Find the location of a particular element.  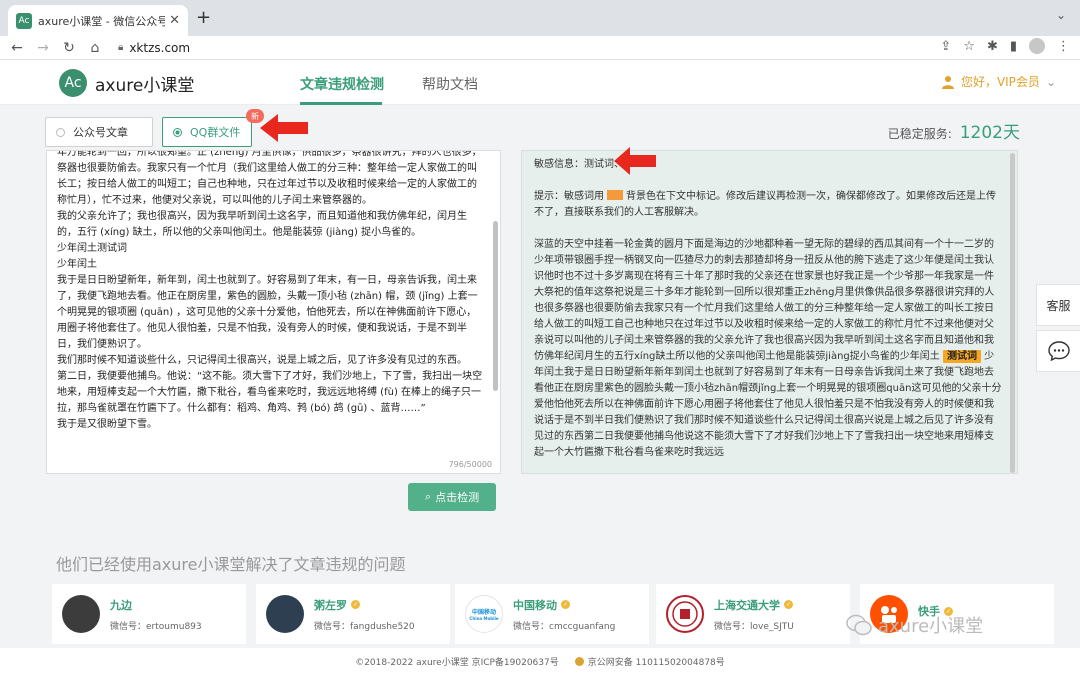

profile-avatar is located at coordinates (1037, 46).